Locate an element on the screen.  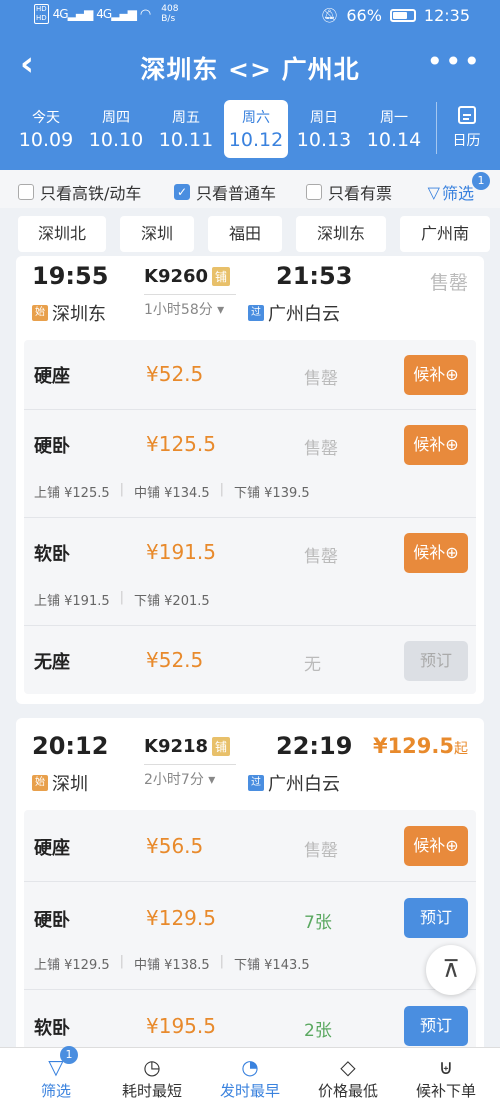
seat-availability: 2张 is located at coordinates (318, 1031).